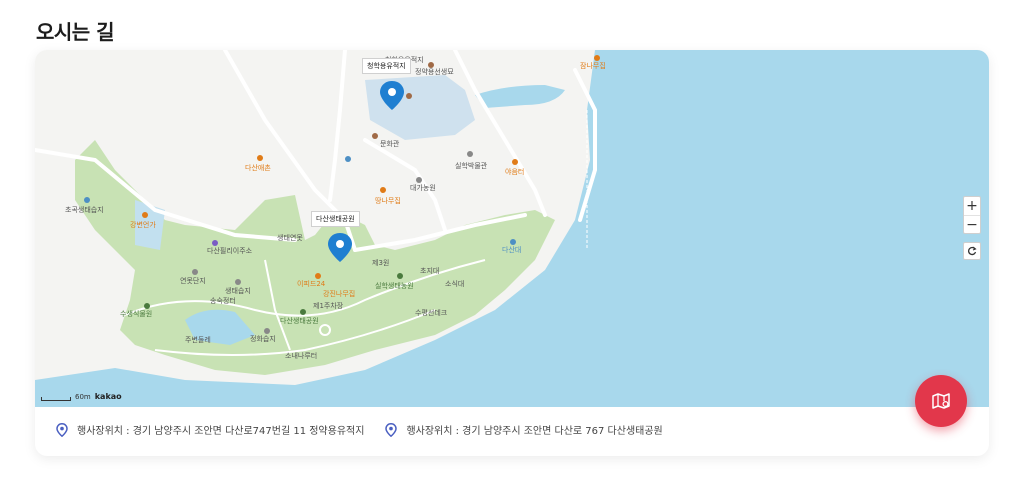  What do you see at coordinates (311, 283) in the screenshot?
I see `place-label: 이피드24` at bounding box center [311, 283].